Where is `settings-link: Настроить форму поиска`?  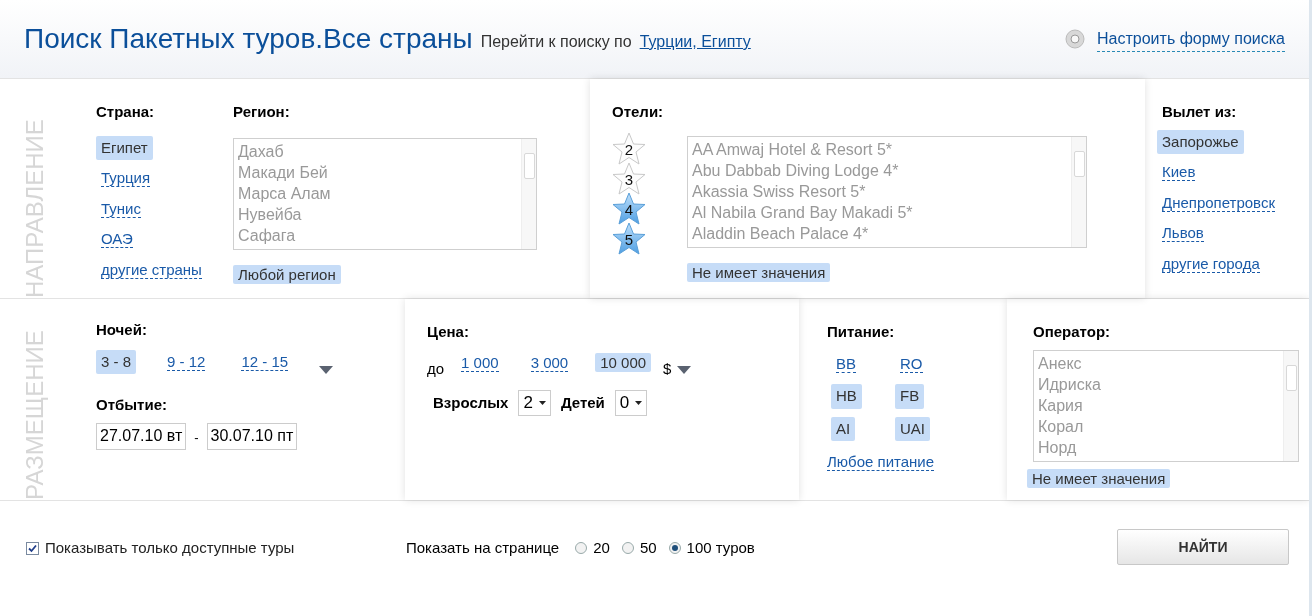 settings-link: Настроить форму поиска is located at coordinates (1191, 39).